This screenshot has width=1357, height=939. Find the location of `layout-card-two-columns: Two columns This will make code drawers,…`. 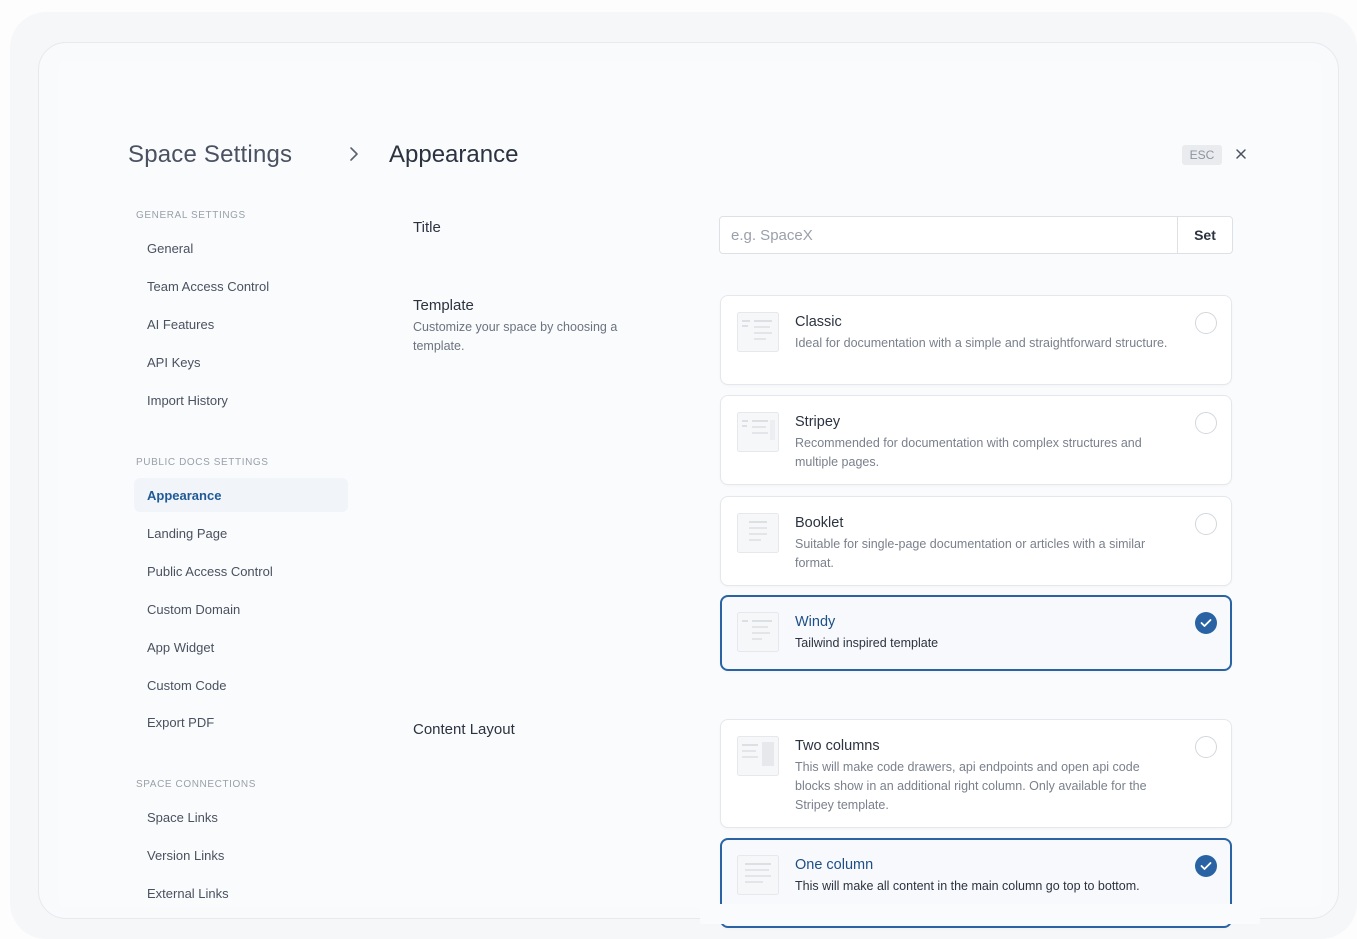

layout-card-two-columns: Two columns This will make code drawers,… is located at coordinates (976, 773).